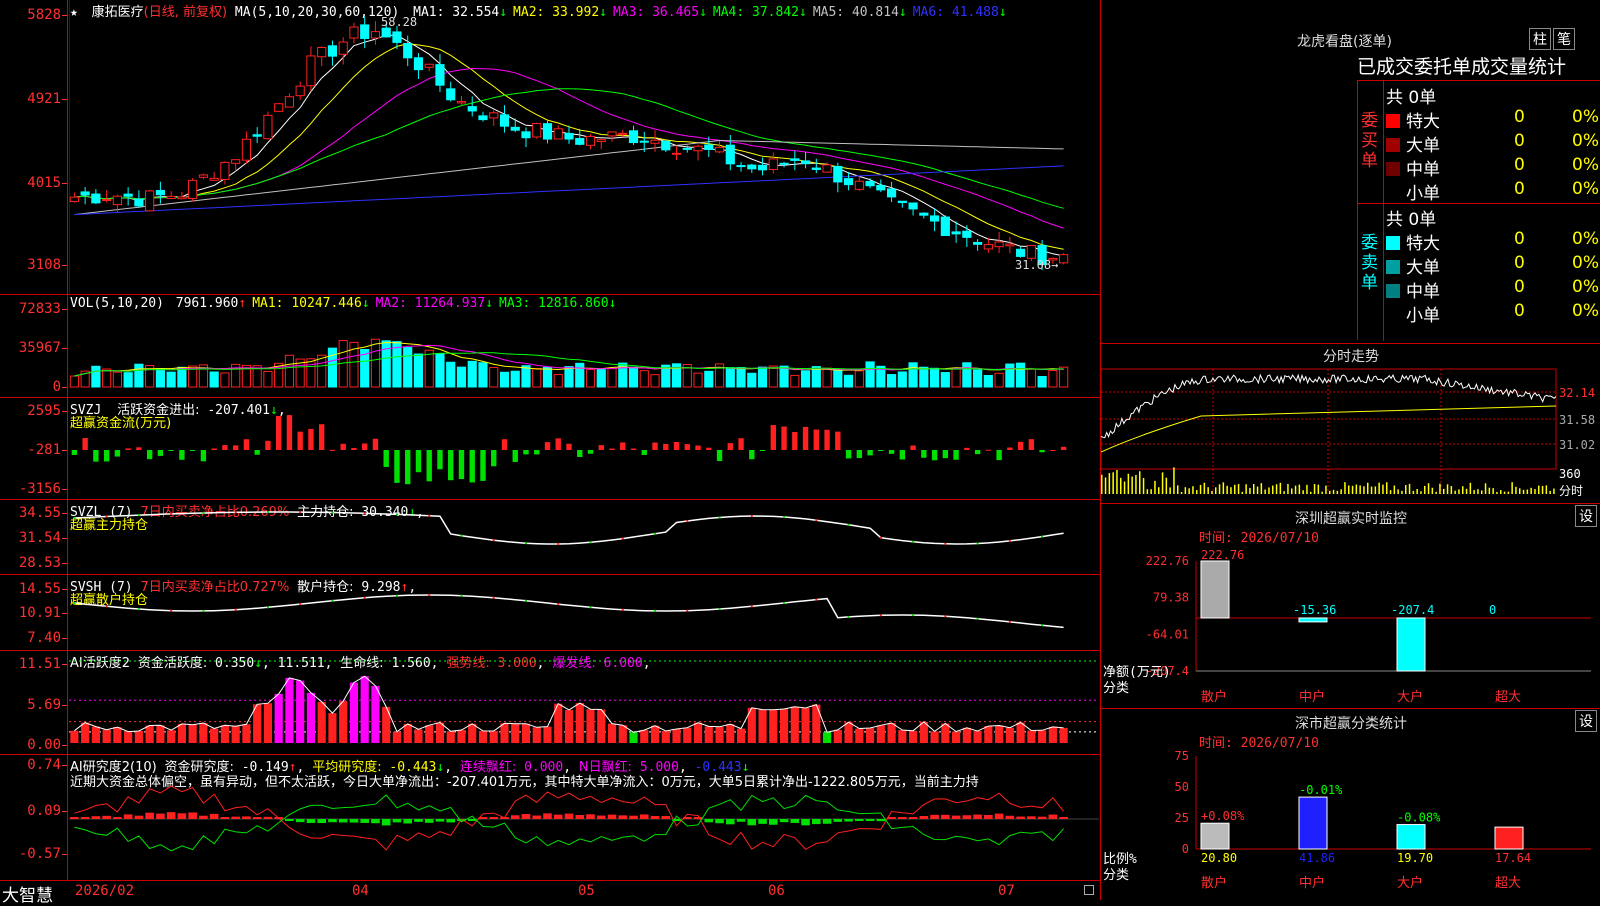 The width and height of the screenshot is (1600, 906). Describe the element at coordinates (1586, 516) in the screenshot. I see `monitor-settings-button: 设` at that location.